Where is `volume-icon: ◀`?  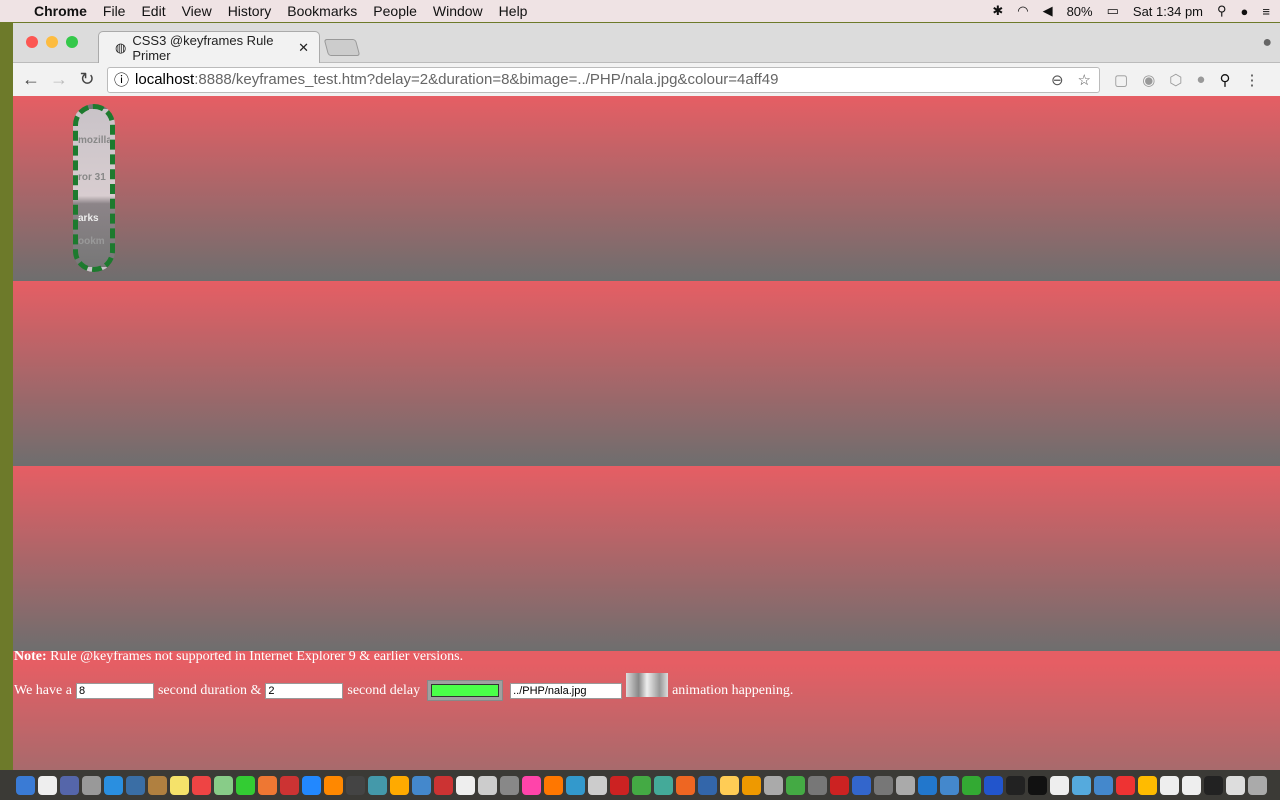 volume-icon: ◀ is located at coordinates (1048, 11).